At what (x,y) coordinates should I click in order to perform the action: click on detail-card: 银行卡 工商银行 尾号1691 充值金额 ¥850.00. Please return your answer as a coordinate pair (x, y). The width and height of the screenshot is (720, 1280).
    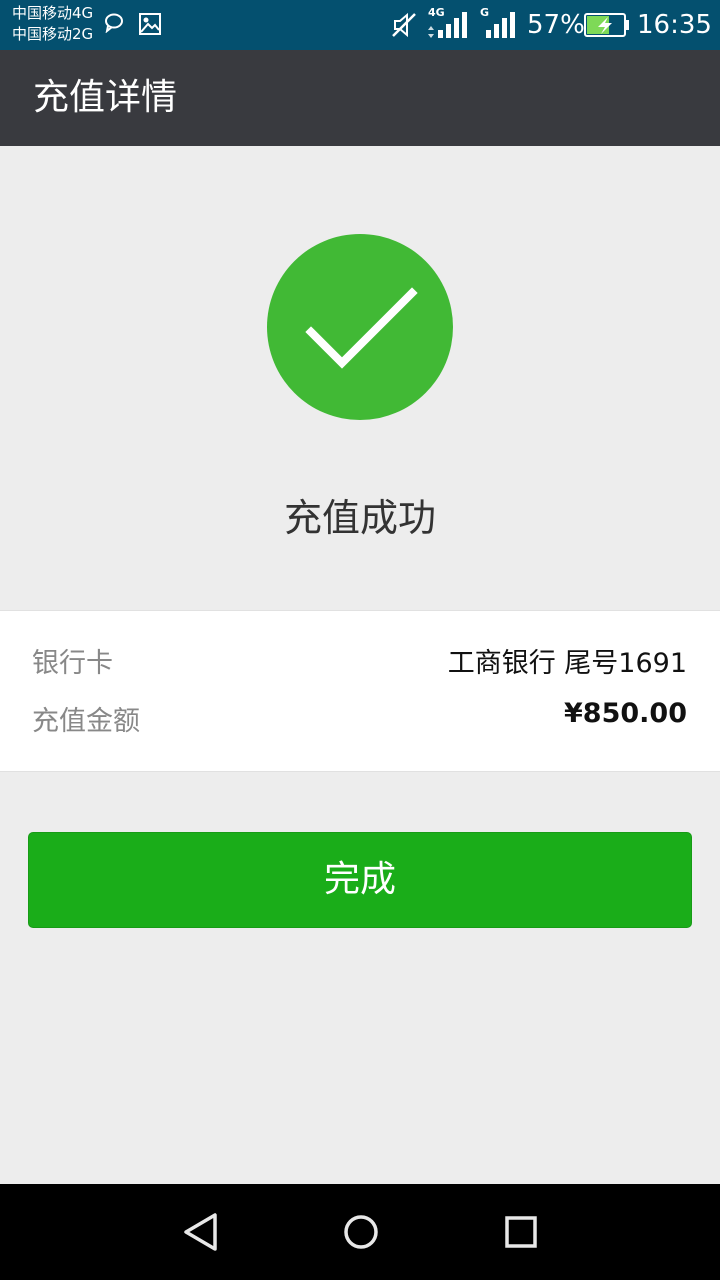
    Looking at the image, I should click on (360, 691).